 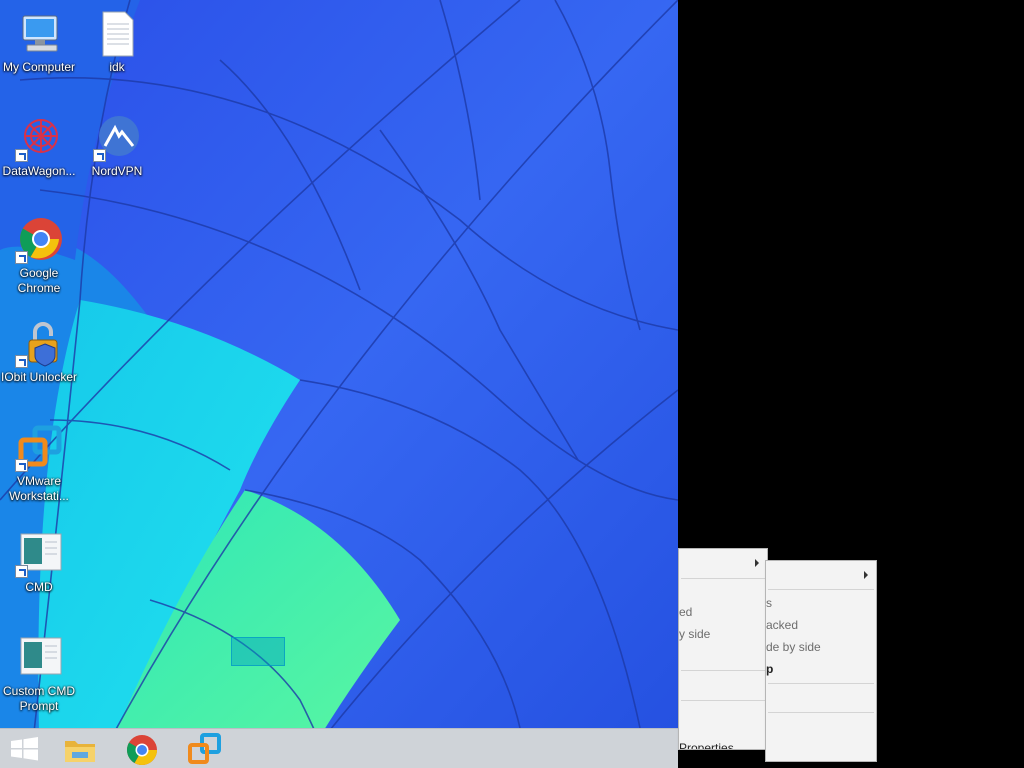 I want to click on lock-icon, so click(x=39, y=344).